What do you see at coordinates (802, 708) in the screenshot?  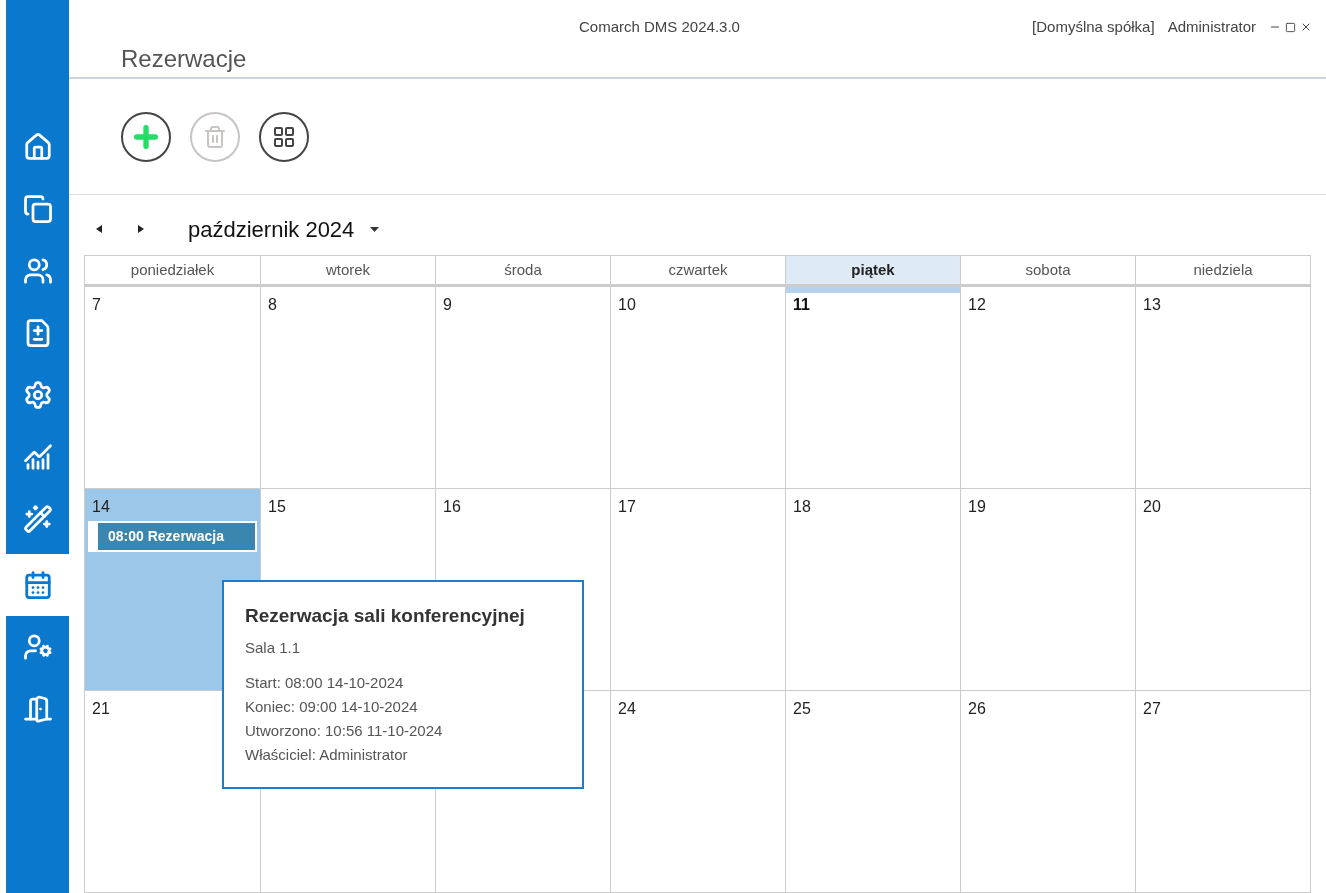 I see `day-number: 25` at bounding box center [802, 708].